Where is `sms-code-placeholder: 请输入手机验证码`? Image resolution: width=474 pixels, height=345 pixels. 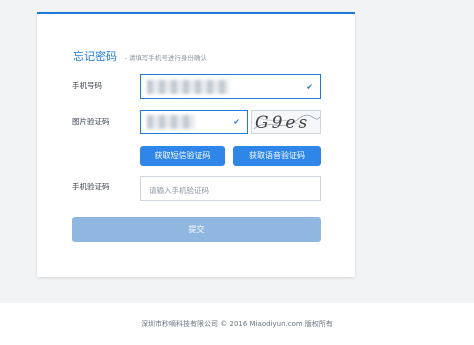 sms-code-placeholder: 请输入手机验证码 is located at coordinates (179, 190).